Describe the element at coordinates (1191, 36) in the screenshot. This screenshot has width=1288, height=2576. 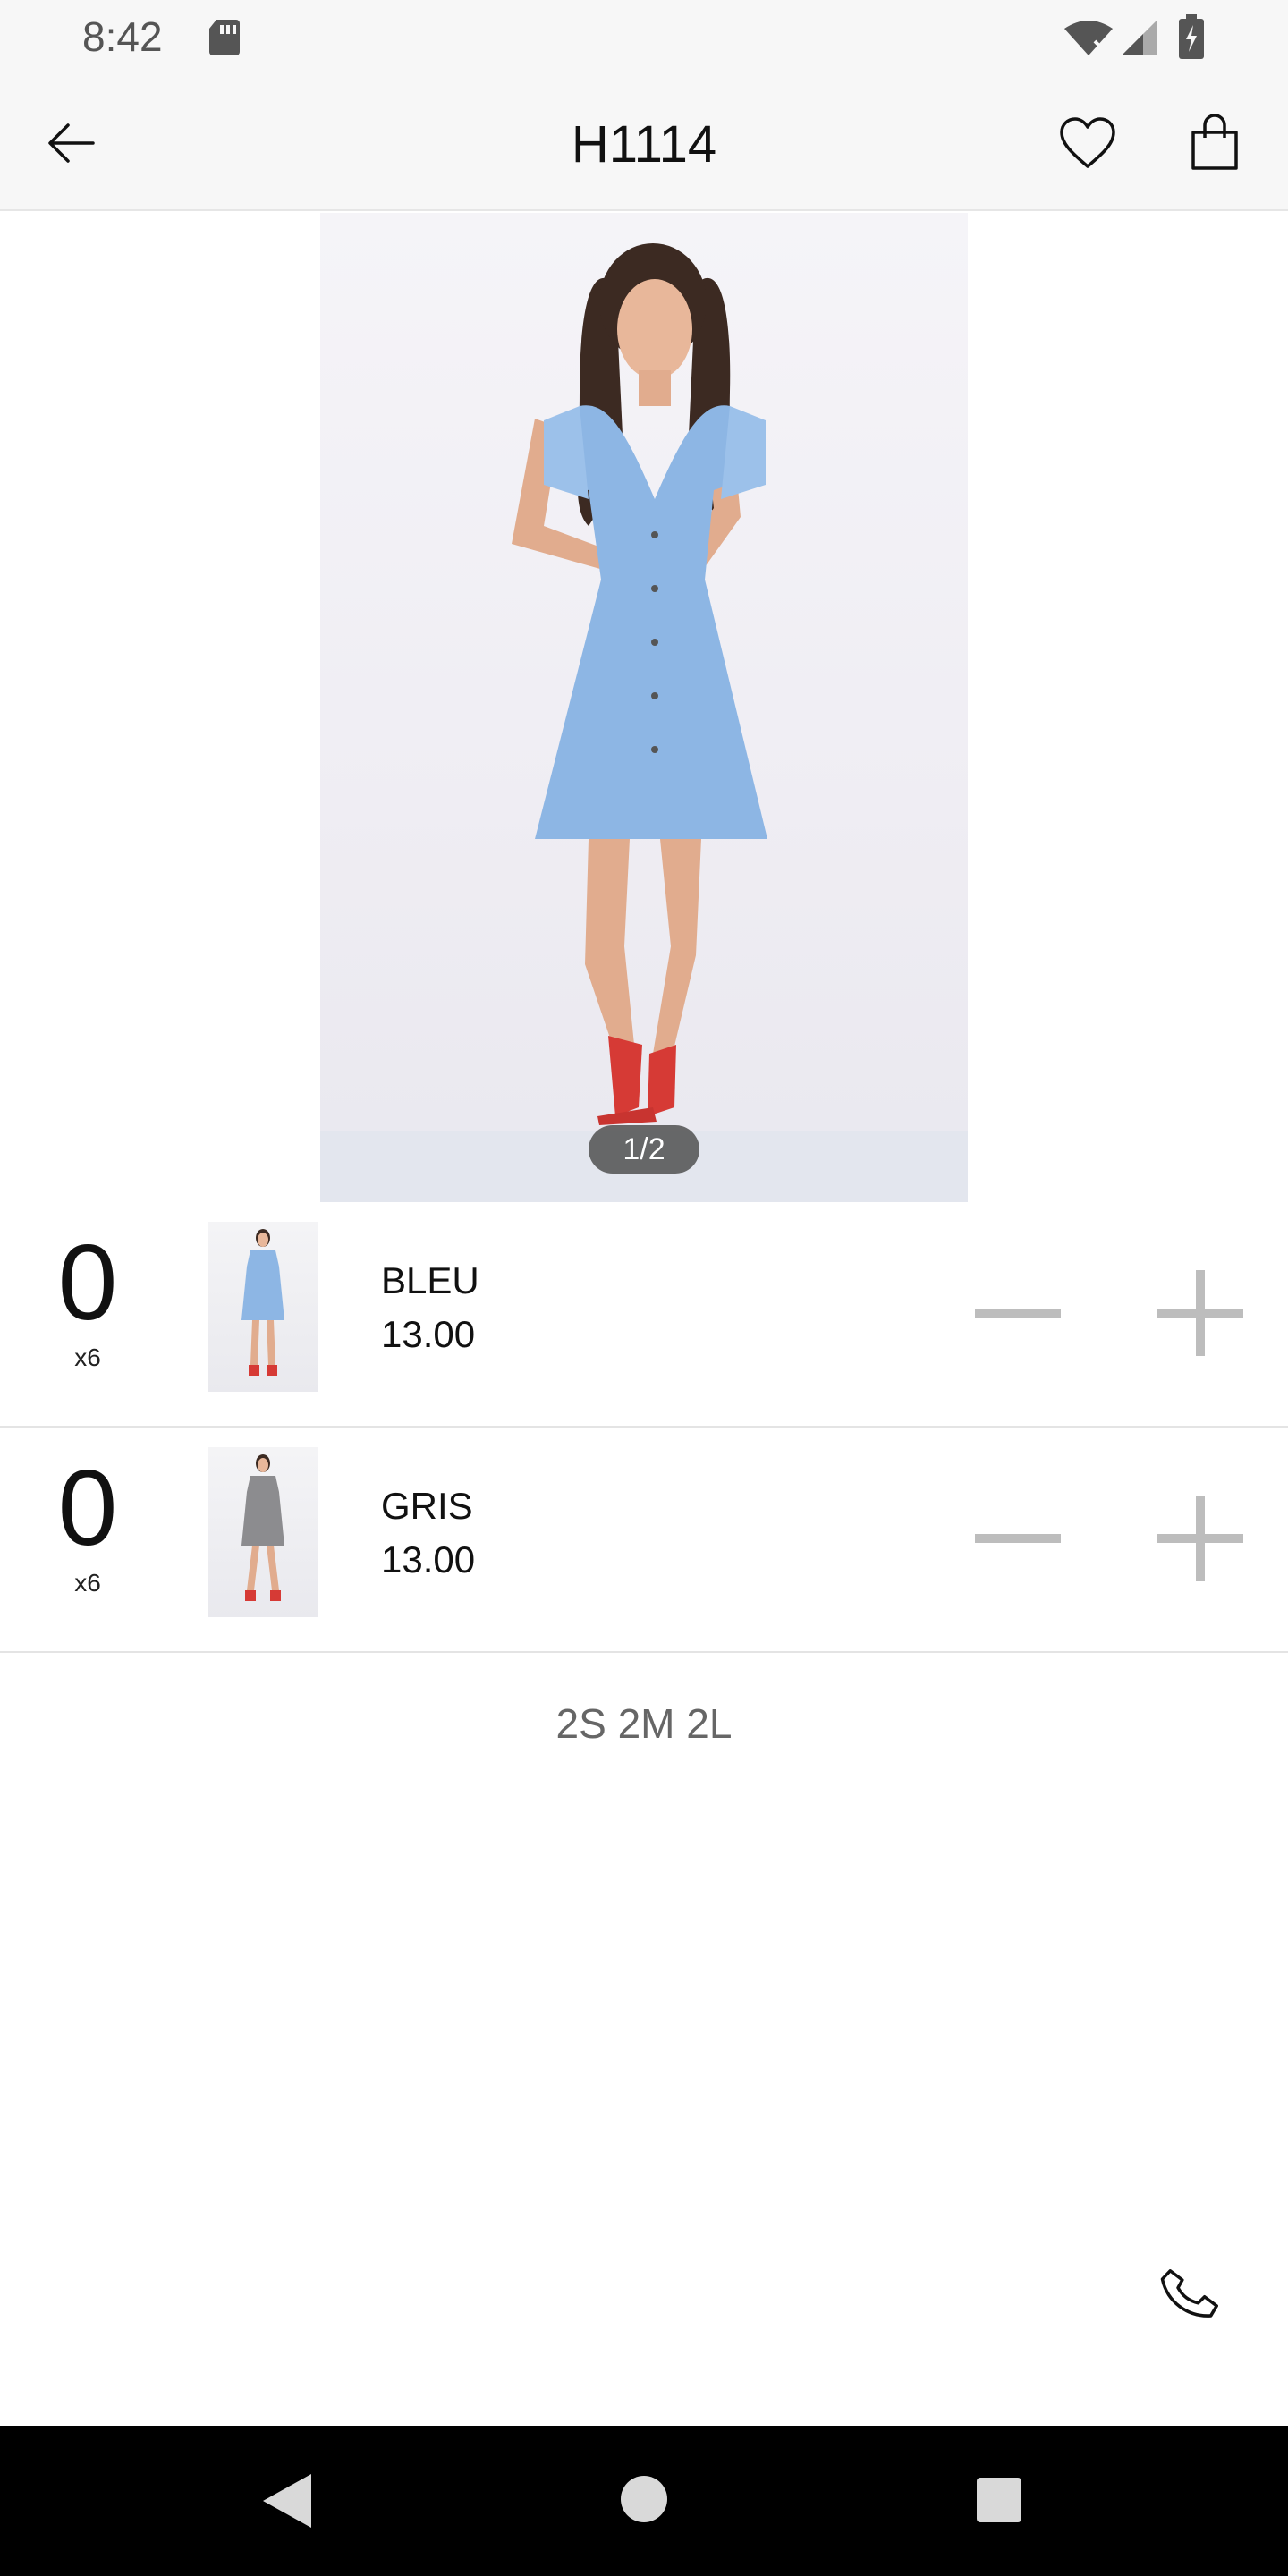
I see `battery-icon` at that location.